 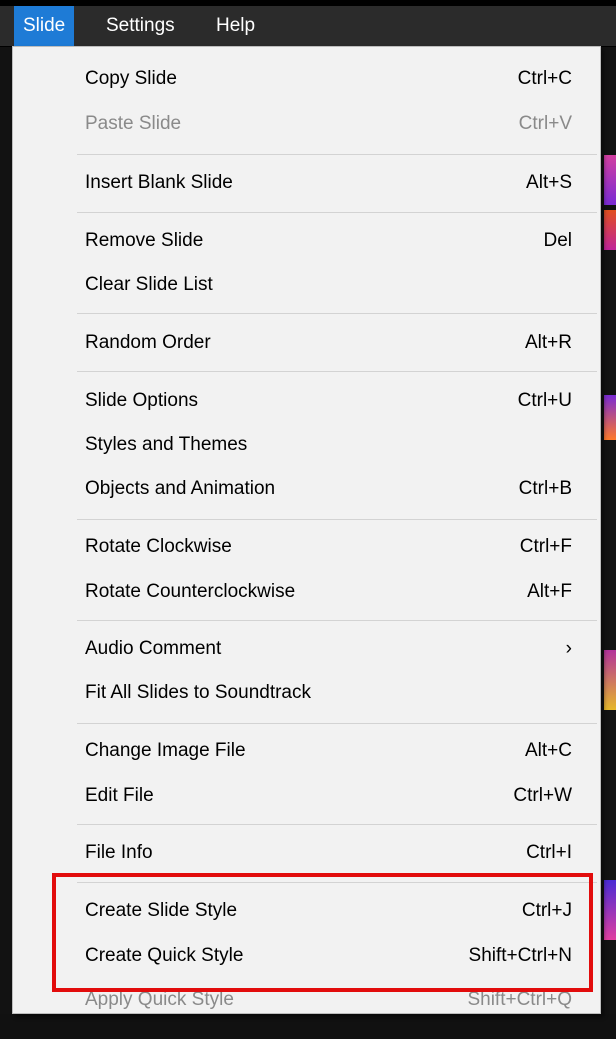 What do you see at coordinates (306, 343) in the screenshot?
I see `menu-item-random-order: Random Order Alt+R` at bounding box center [306, 343].